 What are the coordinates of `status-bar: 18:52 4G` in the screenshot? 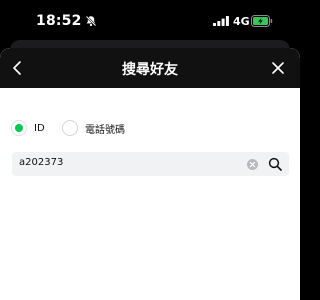 It's located at (150, 22).